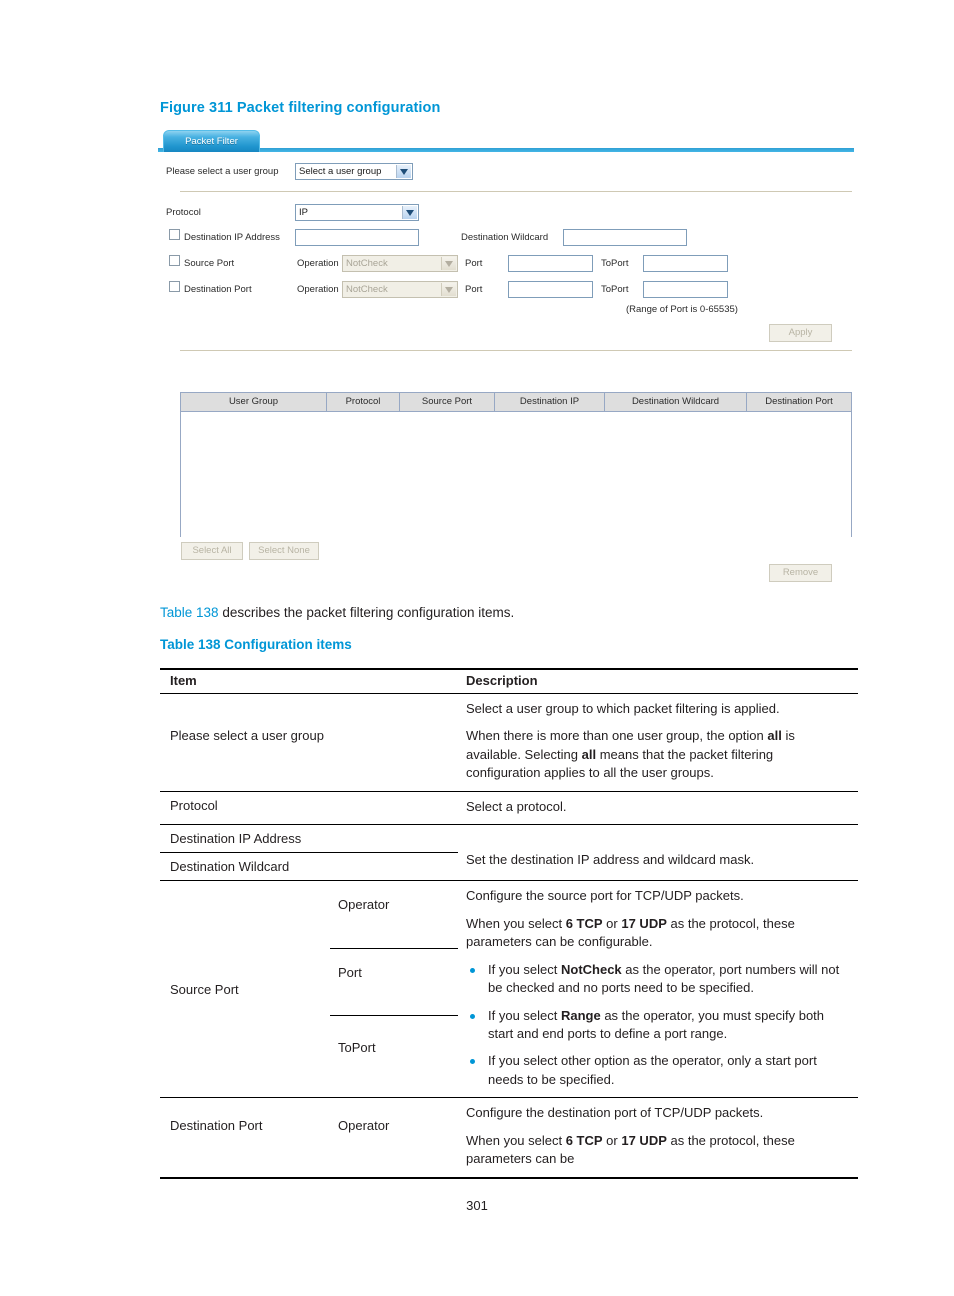 Image resolution: width=954 pixels, height=1296 pixels. I want to click on doc-item-protocol: Protocol, so click(194, 805).